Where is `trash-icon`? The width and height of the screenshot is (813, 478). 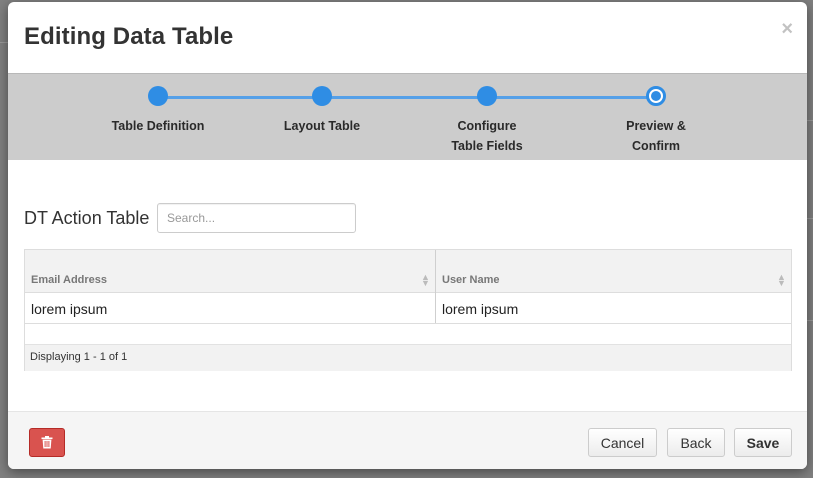
trash-icon is located at coordinates (47, 442).